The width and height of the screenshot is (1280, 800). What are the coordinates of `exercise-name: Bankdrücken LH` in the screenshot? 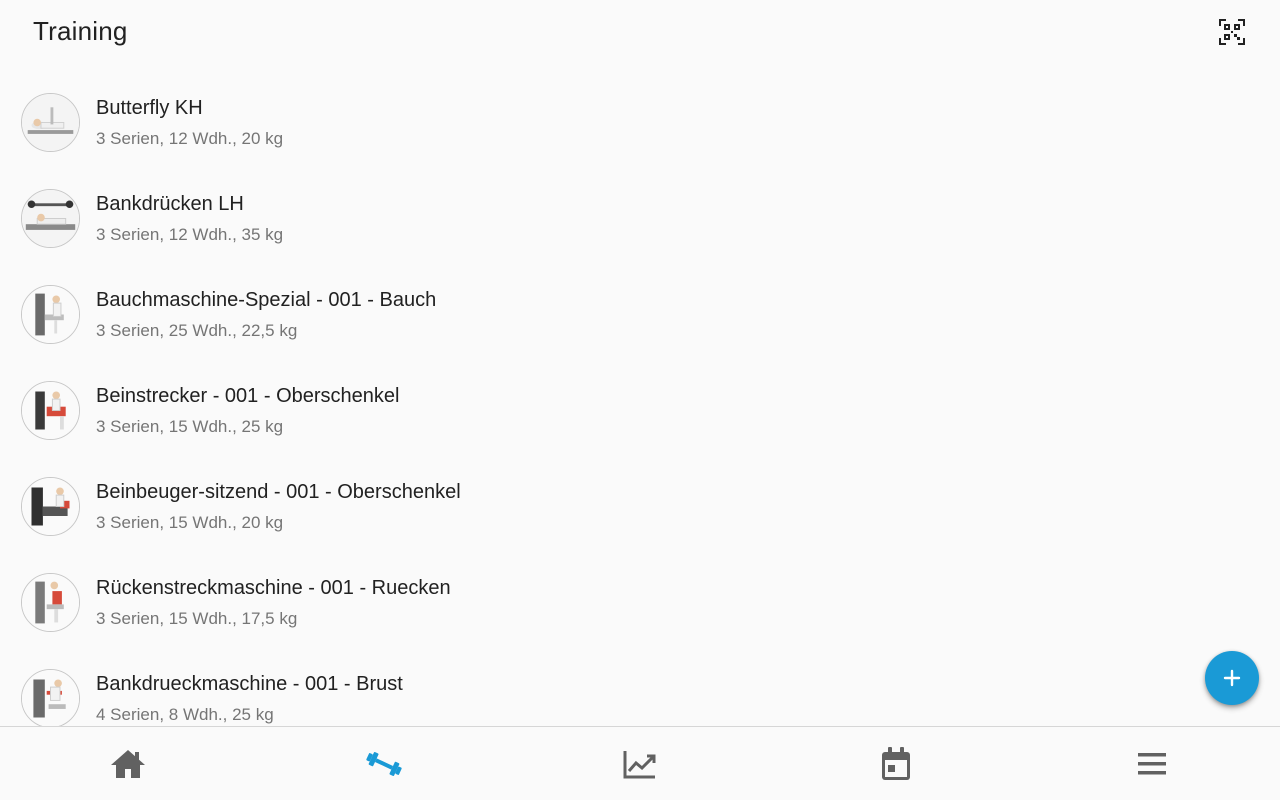 It's located at (170, 204).